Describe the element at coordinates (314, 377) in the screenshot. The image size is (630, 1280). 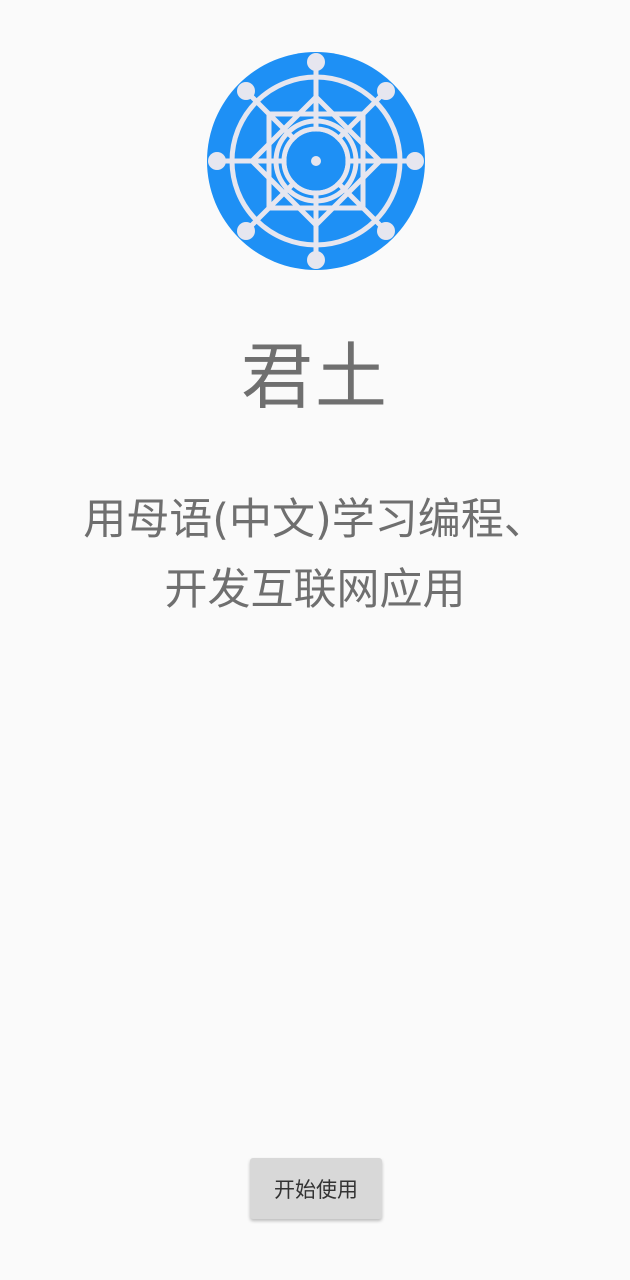
I see `app-title: 君土` at that location.